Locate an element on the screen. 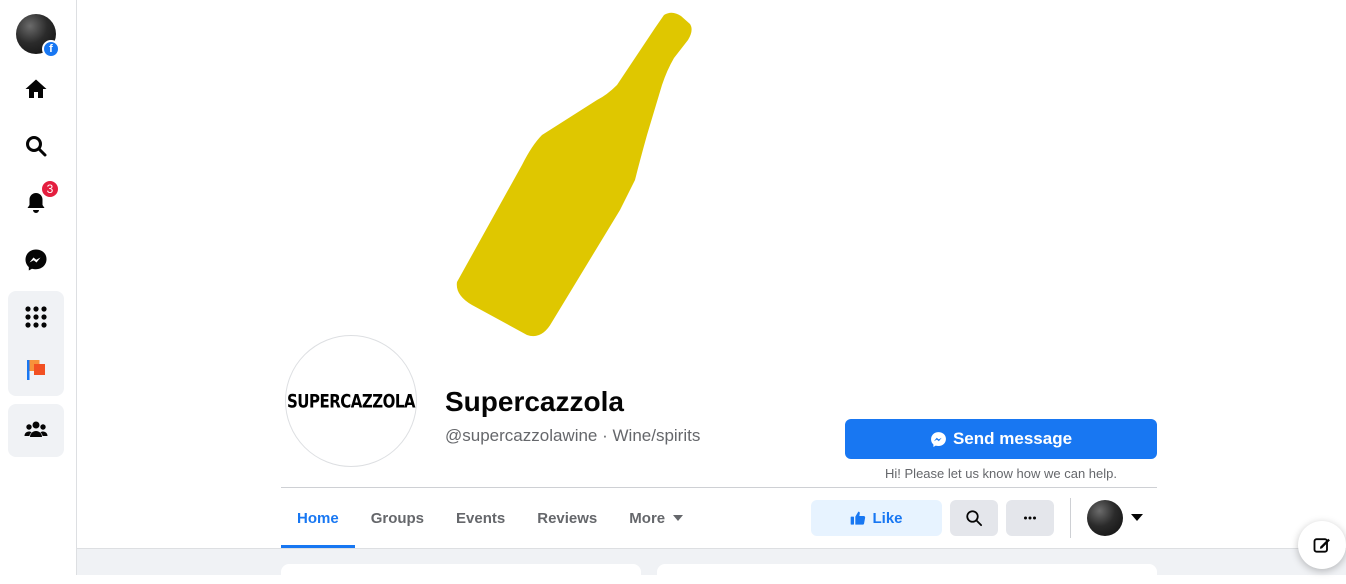 The height and width of the screenshot is (584, 1346). tab-home-label: Home is located at coordinates (318, 518).